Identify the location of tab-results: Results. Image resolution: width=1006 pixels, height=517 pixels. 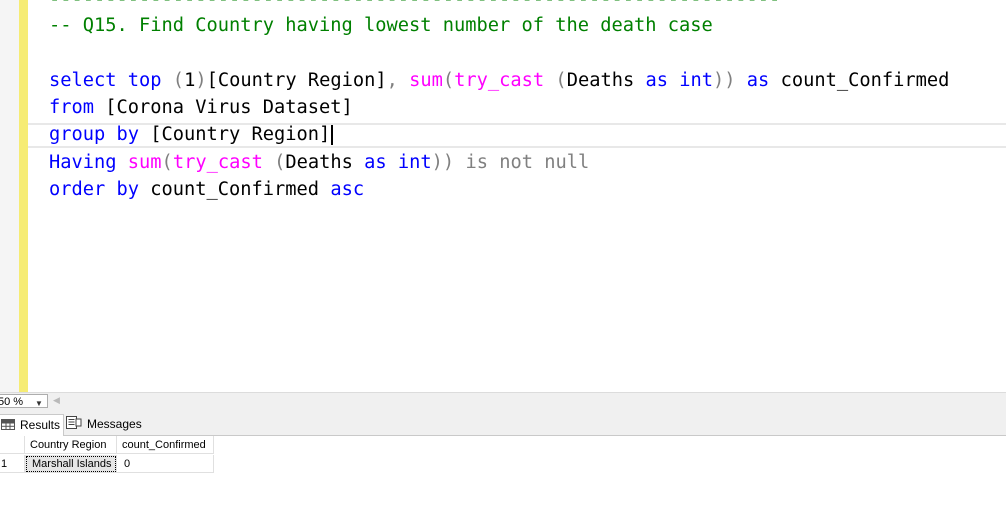
(32, 425).